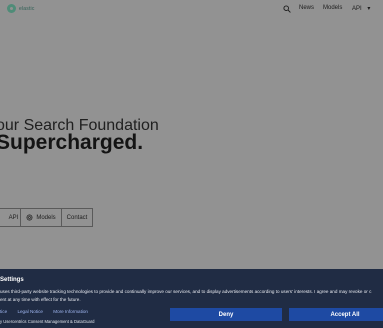 This screenshot has width=383, height=328. Describe the element at coordinates (46, 217) in the screenshot. I see `models-button-label: Models` at that location.